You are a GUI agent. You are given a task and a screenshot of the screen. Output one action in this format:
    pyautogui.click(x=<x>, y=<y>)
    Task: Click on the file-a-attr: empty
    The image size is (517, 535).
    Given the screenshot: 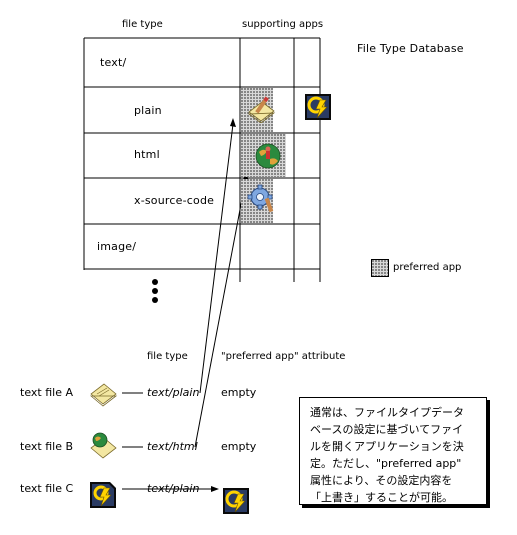 What is the action you would take?
    pyautogui.click(x=239, y=392)
    